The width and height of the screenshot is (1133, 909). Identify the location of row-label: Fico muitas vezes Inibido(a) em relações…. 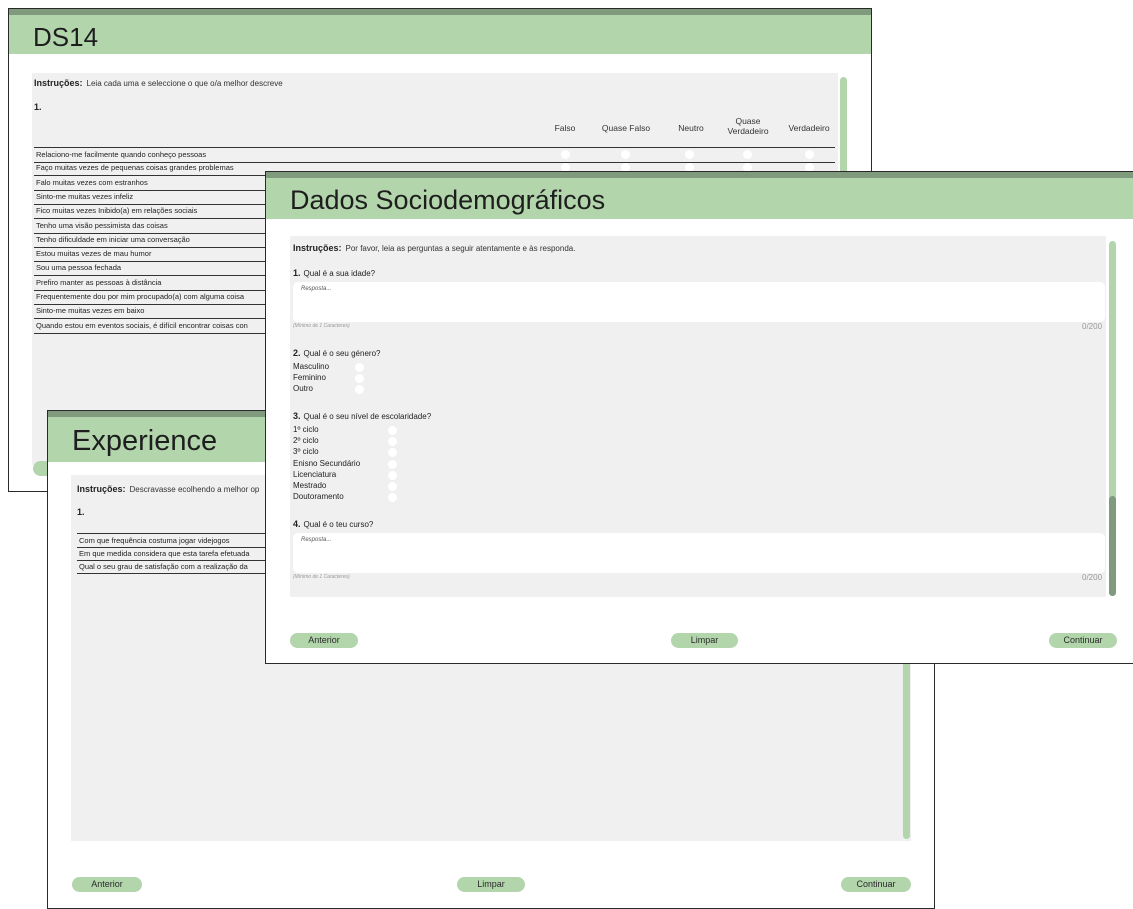
(117, 211).